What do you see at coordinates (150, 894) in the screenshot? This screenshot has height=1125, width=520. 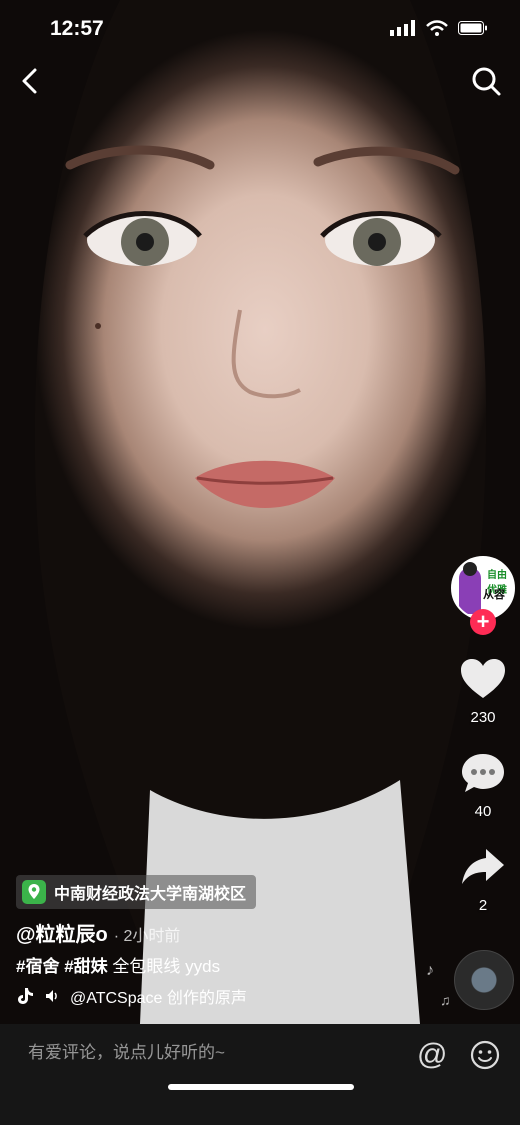 I see `location-name: 中南财经政法大学南湖校区` at bounding box center [150, 894].